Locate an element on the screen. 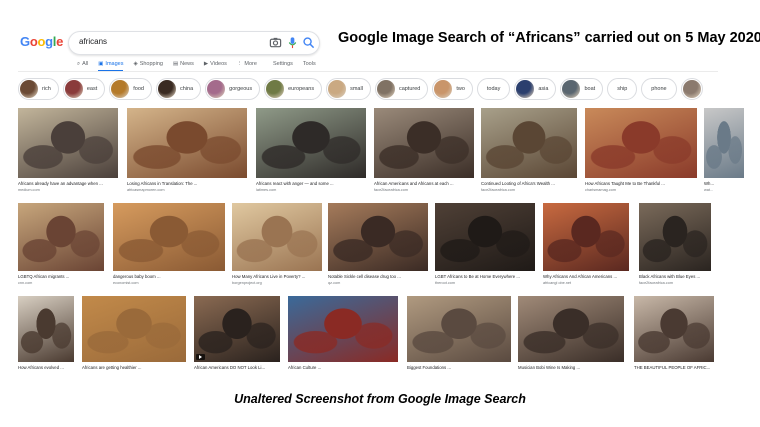 This screenshot has width=760, height=427. search-icon is located at coordinates (308, 42).